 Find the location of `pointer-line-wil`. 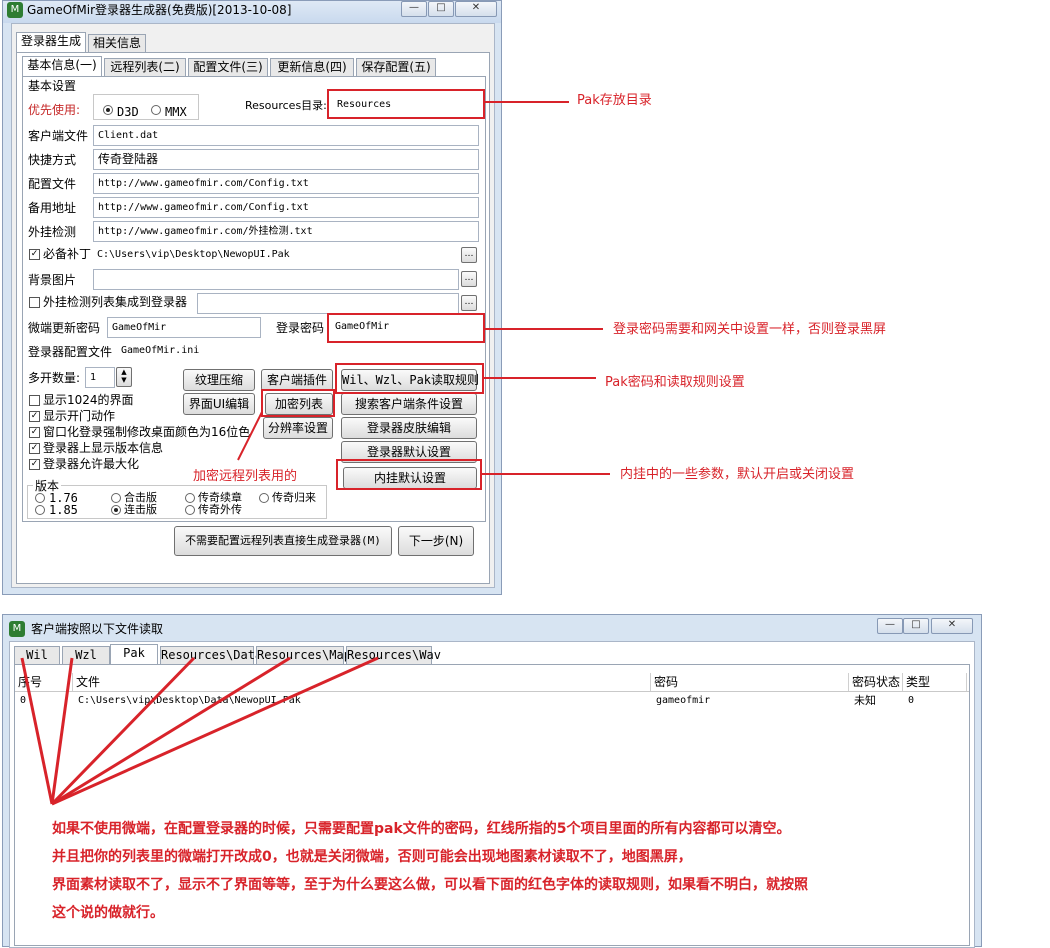

pointer-line-wil is located at coordinates (37, 731).